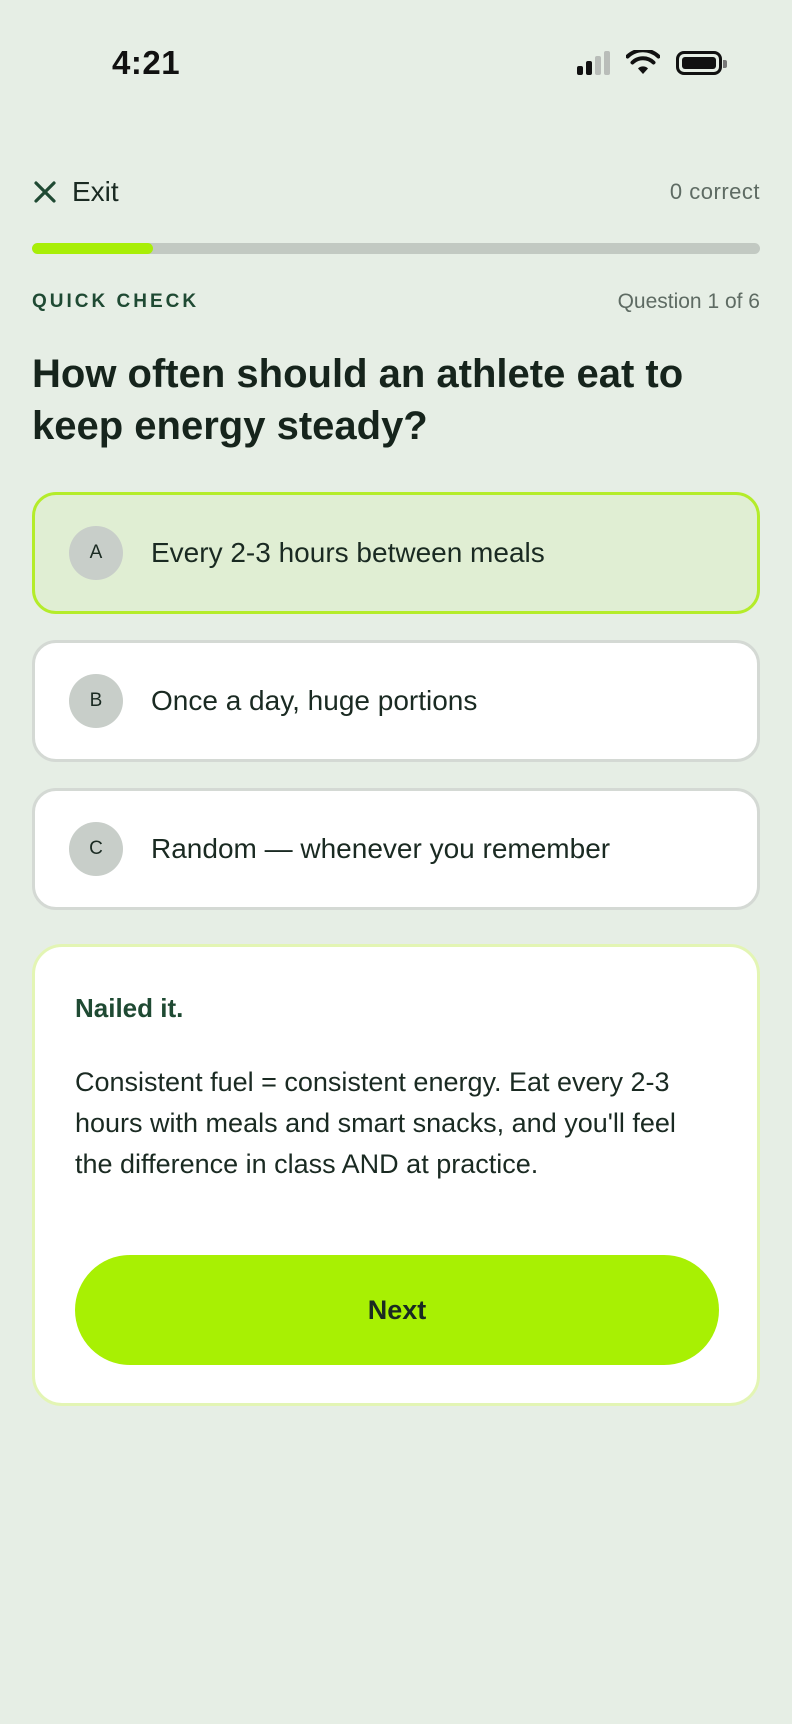 Image resolution: width=792 pixels, height=1724 pixels. I want to click on option-letter-badge: A, so click(96, 553).